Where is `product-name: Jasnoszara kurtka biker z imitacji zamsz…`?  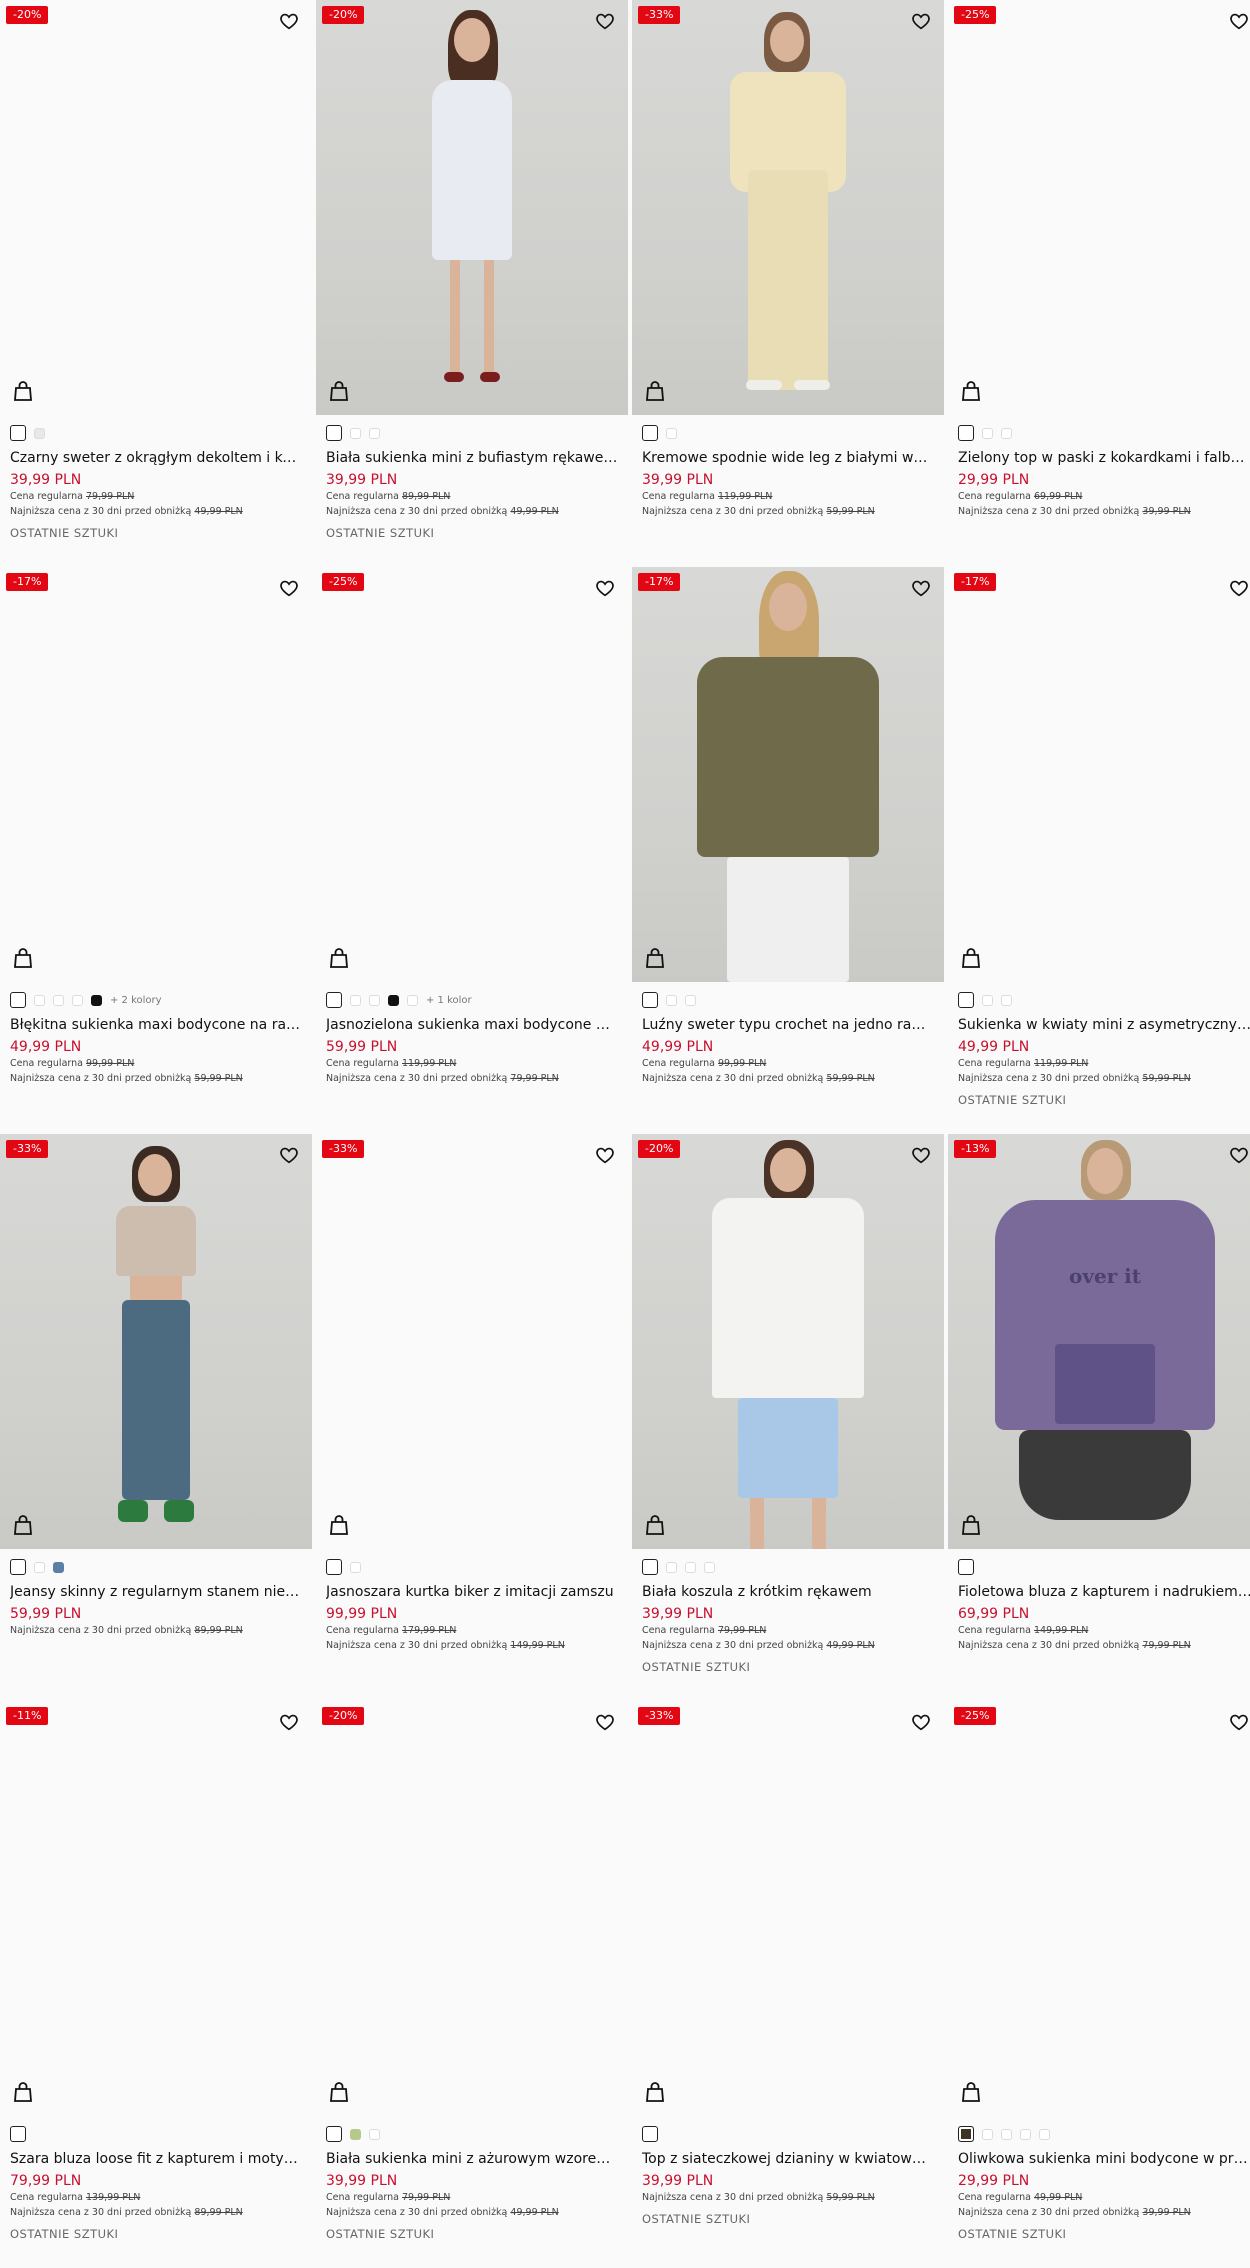 product-name: Jasnoszara kurtka biker z imitacji zamsz… is located at coordinates (472, 1592).